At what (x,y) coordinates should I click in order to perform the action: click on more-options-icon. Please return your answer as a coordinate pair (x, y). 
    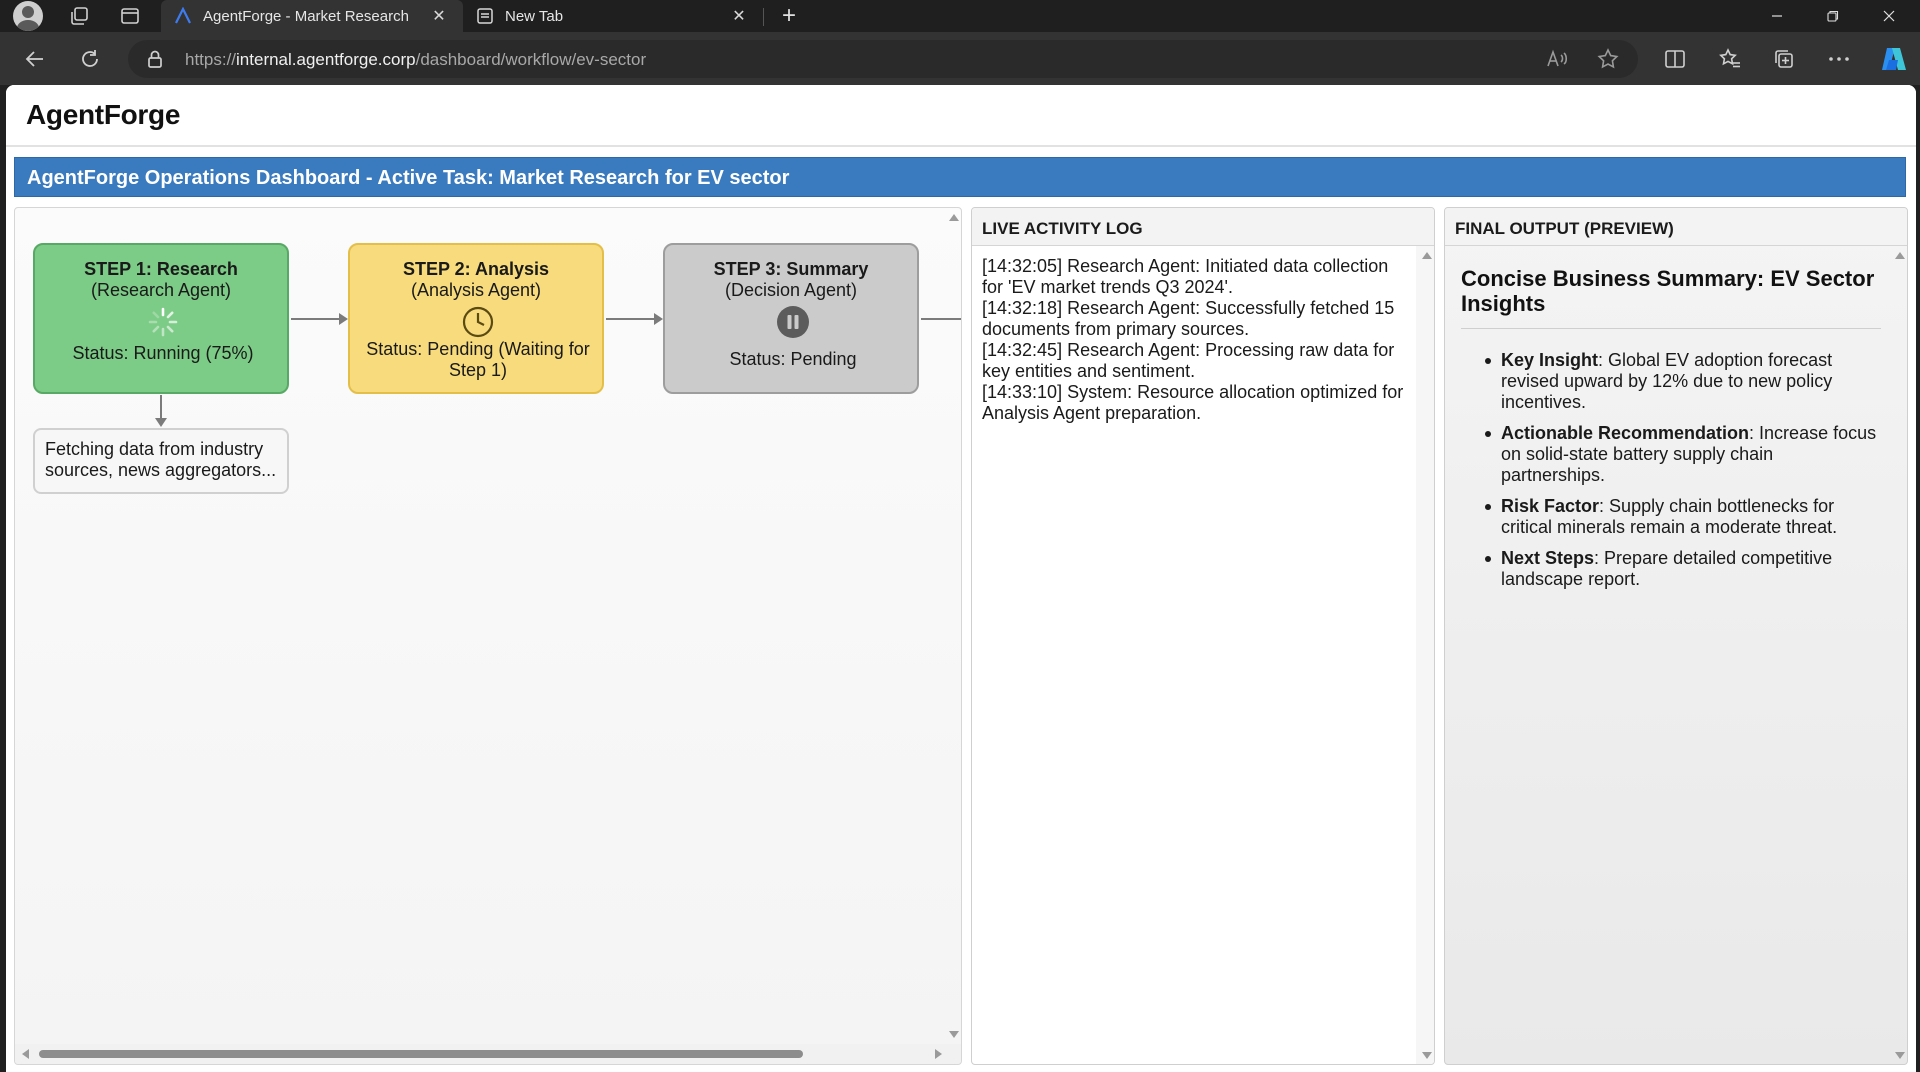
    Looking at the image, I should click on (1839, 59).